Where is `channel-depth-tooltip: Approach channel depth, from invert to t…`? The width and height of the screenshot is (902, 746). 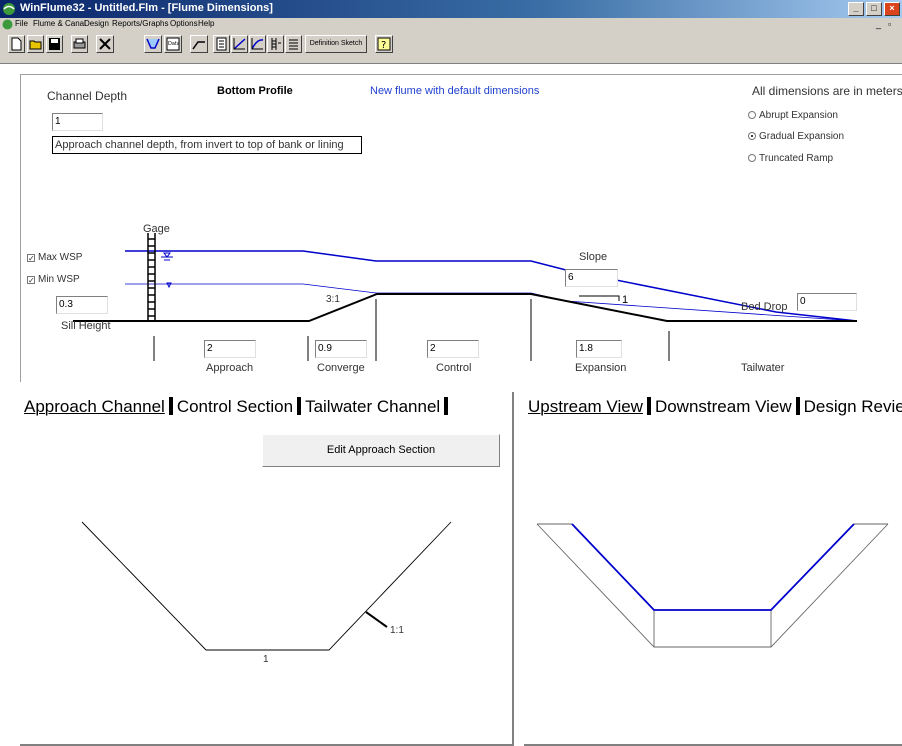
channel-depth-tooltip: Approach channel depth, from invert to t… is located at coordinates (207, 145).